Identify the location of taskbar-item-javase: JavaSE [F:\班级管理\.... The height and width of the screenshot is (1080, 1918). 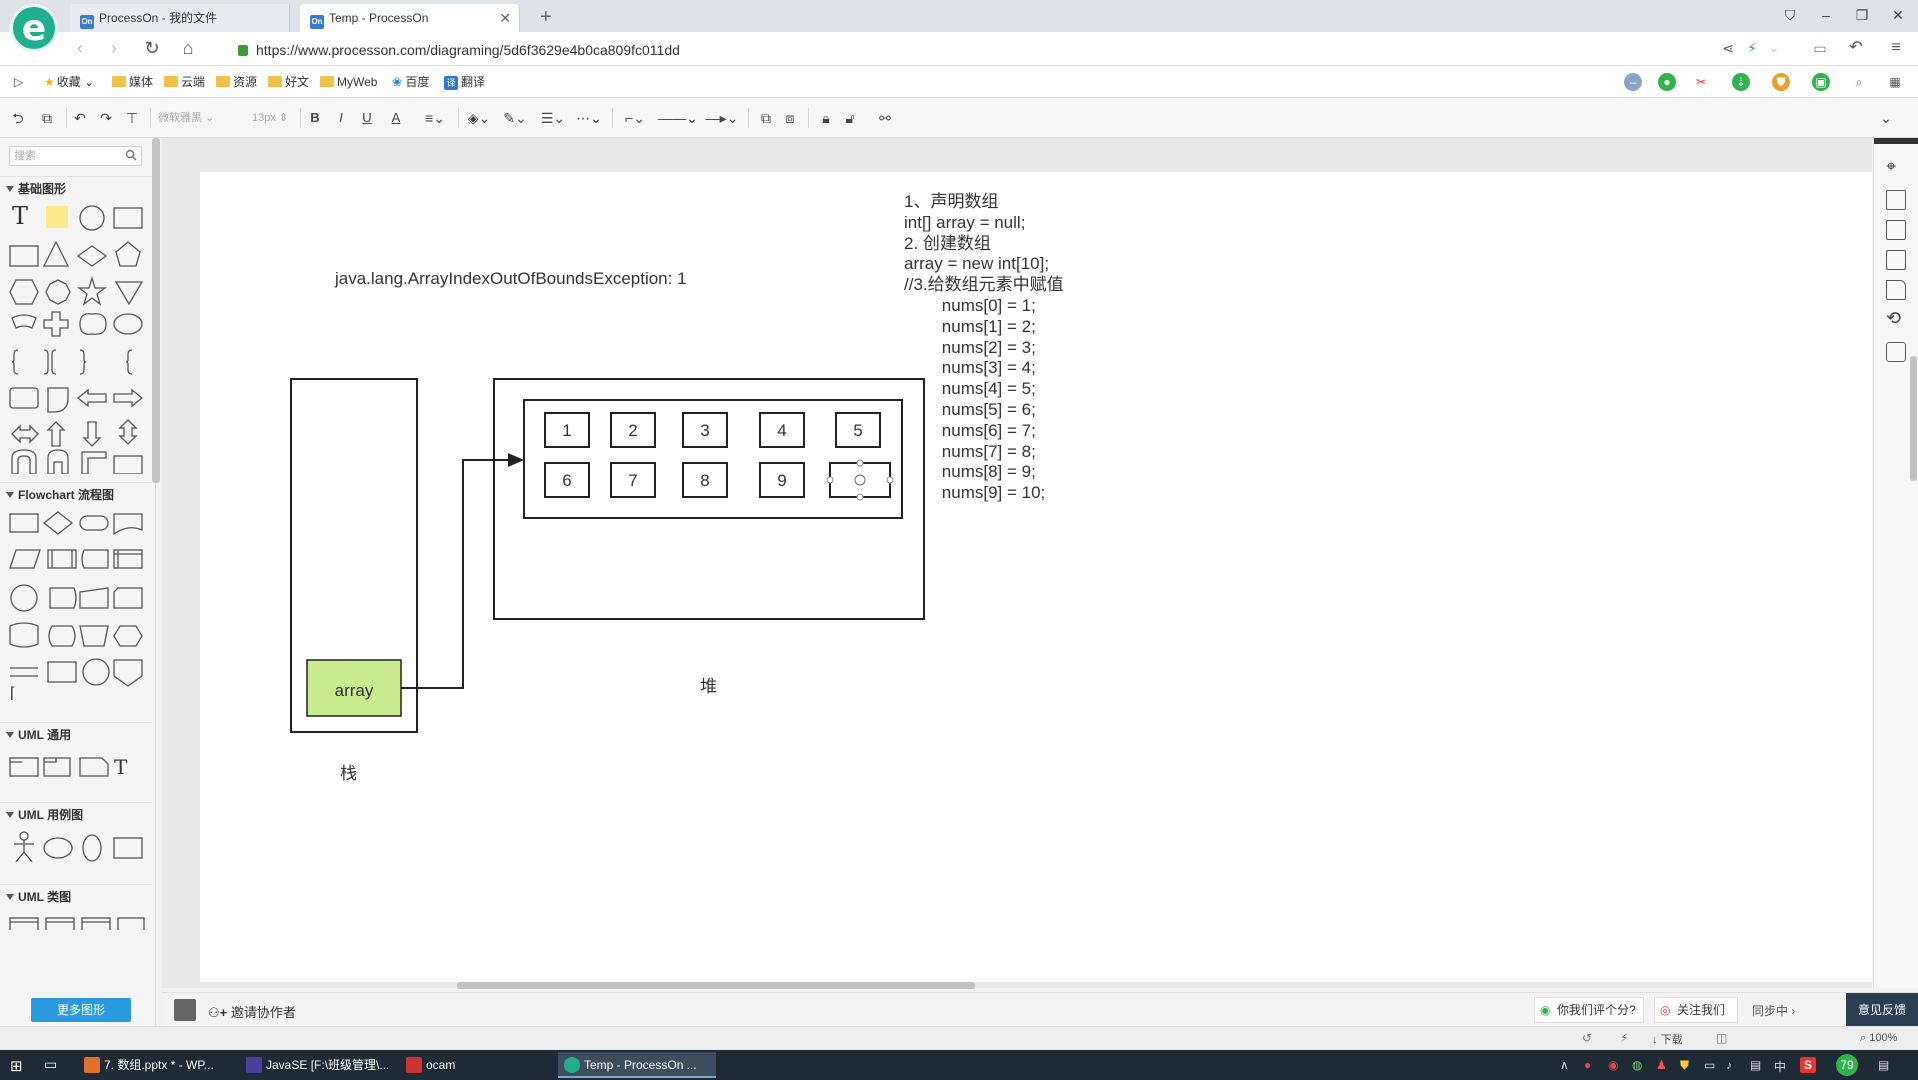
(316, 1065).